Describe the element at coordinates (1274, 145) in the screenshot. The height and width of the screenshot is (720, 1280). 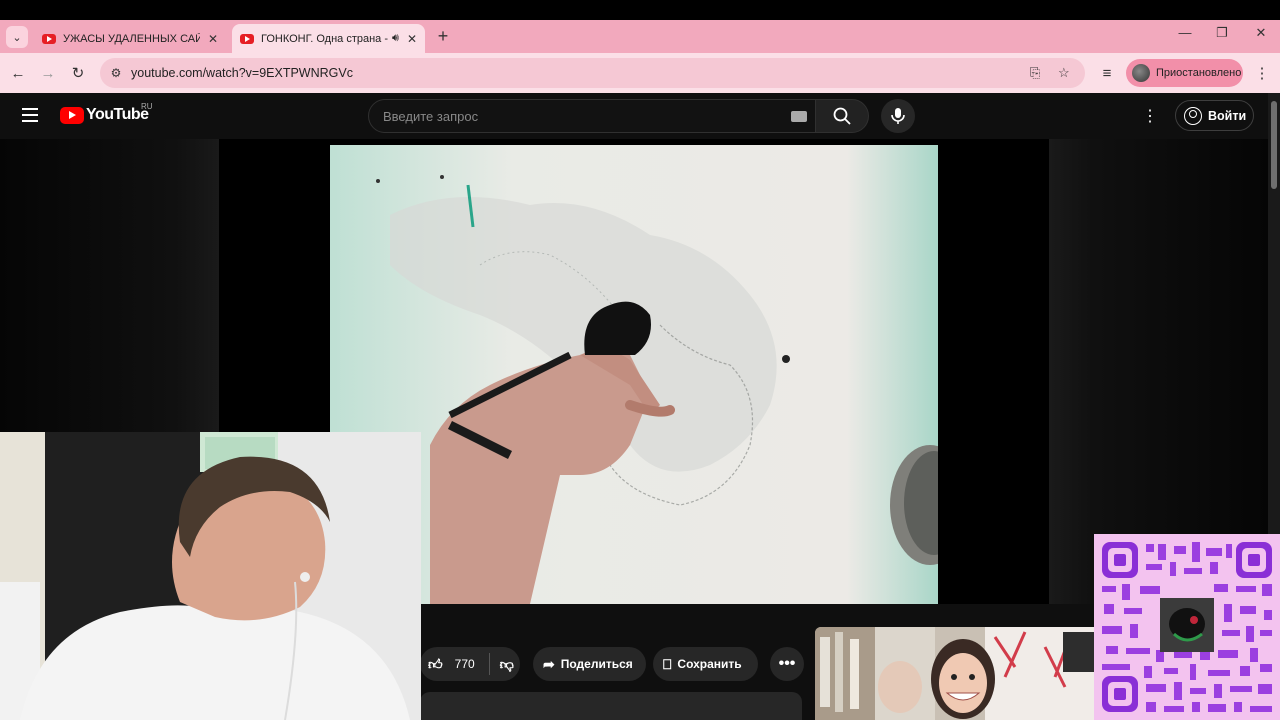
I see `scrollbar-thumb` at that location.